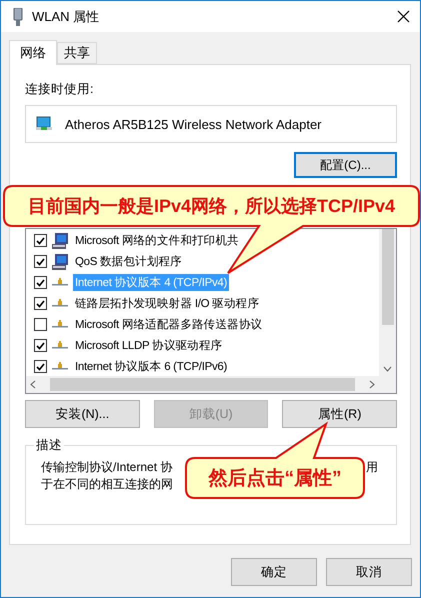 The image size is (421, 598). What do you see at coordinates (44, 124) in the screenshot?
I see `network-adapter-icon` at bounding box center [44, 124].